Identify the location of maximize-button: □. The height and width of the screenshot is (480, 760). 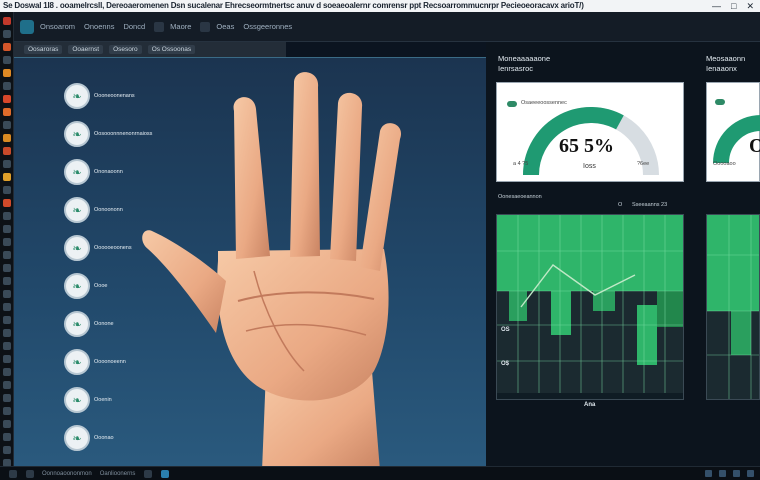
(733, 6).